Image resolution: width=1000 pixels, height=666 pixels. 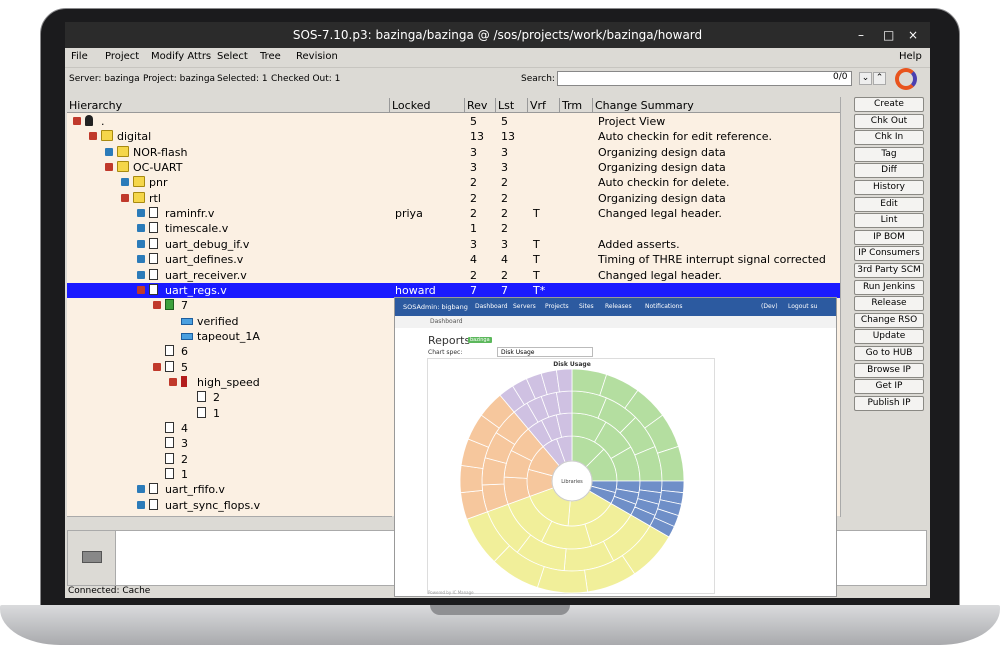 What do you see at coordinates (889, 204) in the screenshot?
I see `action-button-edit: Edit` at bounding box center [889, 204].